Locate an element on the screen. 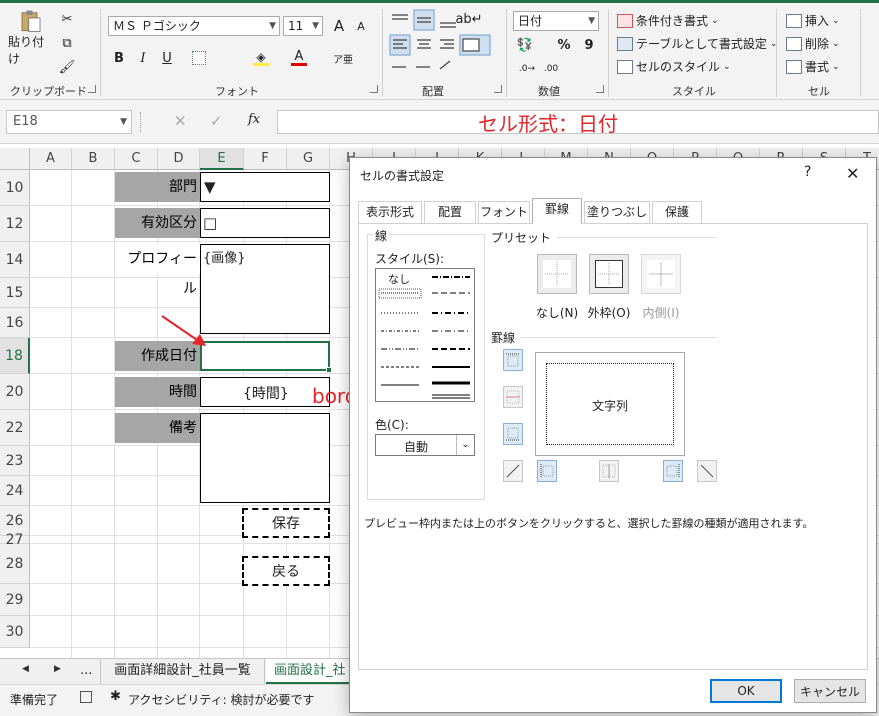 The height and width of the screenshot is (716, 879). align-launcher-icon is located at coordinates (498, 89).